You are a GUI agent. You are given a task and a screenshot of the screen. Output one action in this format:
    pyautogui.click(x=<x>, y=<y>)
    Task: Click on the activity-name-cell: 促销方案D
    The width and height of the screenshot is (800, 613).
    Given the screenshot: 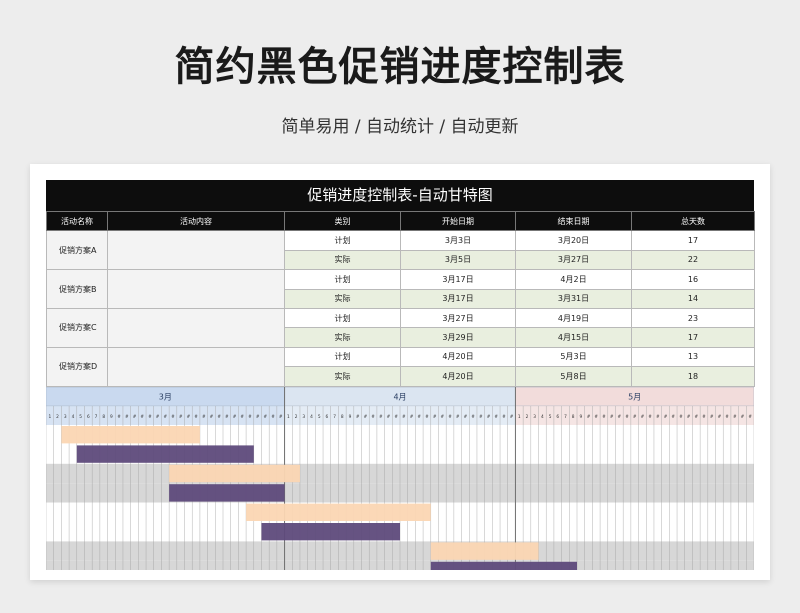 What is the action you would take?
    pyautogui.click(x=77, y=366)
    